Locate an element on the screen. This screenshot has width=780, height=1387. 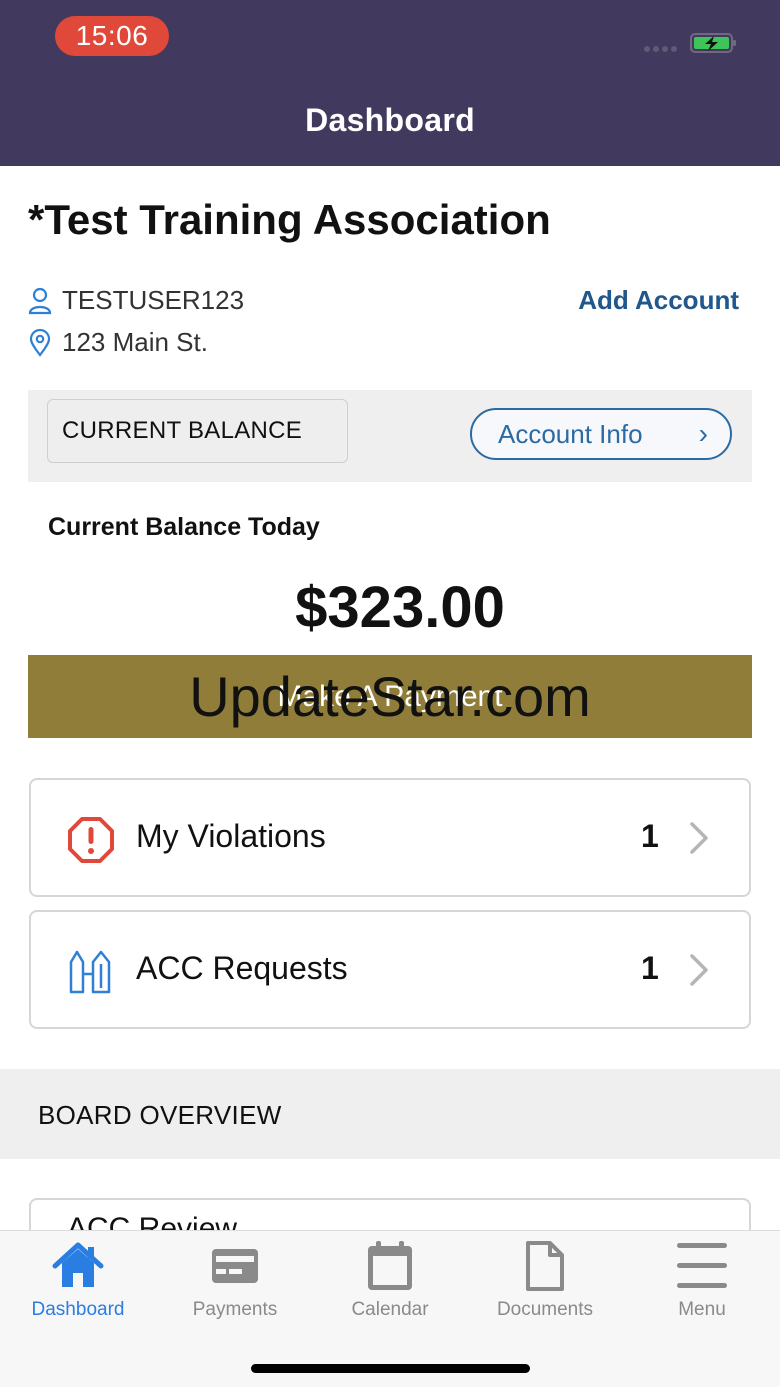
acc-requests-count: 1 is located at coordinates (650, 968).